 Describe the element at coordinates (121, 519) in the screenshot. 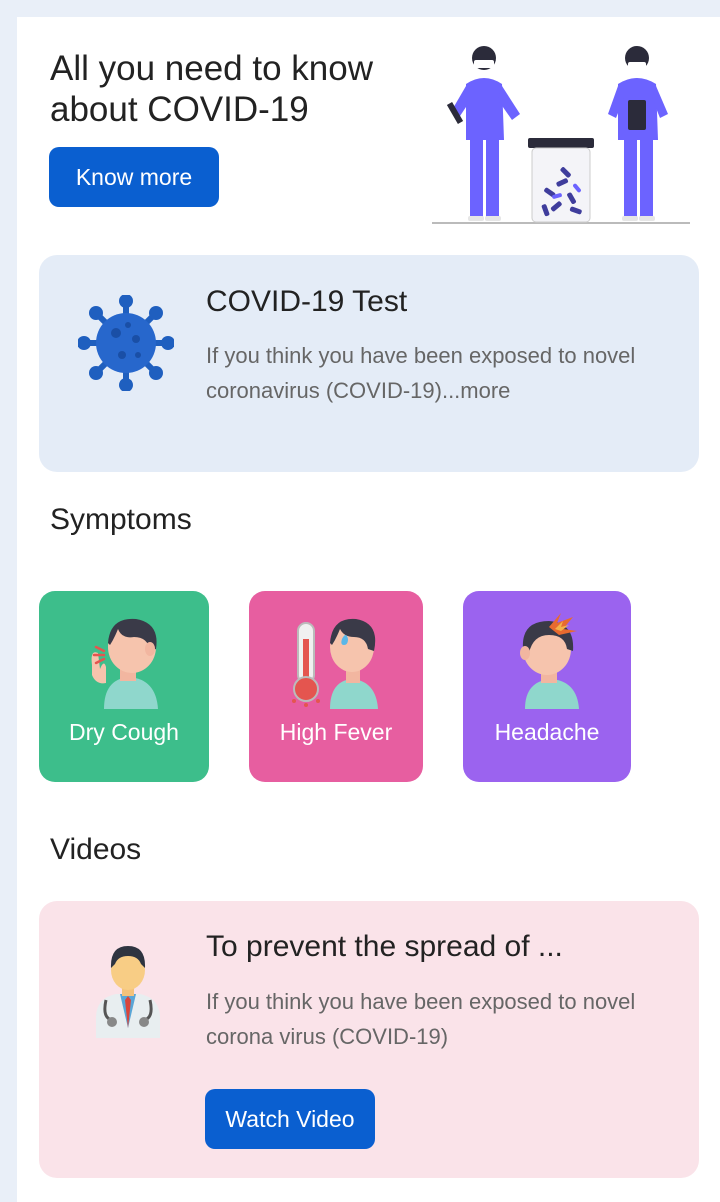

I see `symptoms-section-title: Symptoms` at that location.